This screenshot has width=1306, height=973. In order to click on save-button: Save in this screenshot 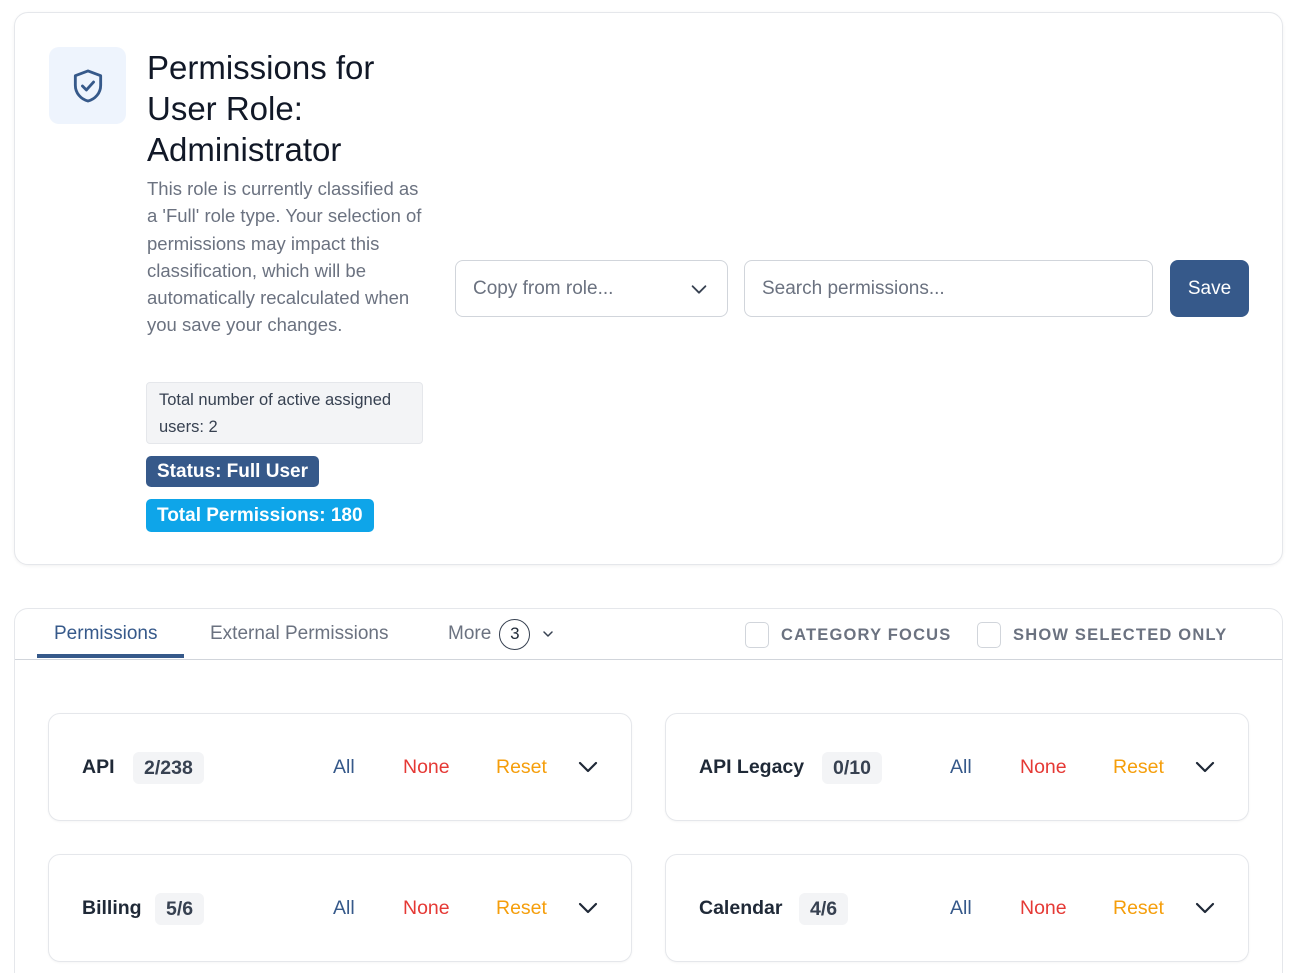, I will do `click(1209, 288)`.